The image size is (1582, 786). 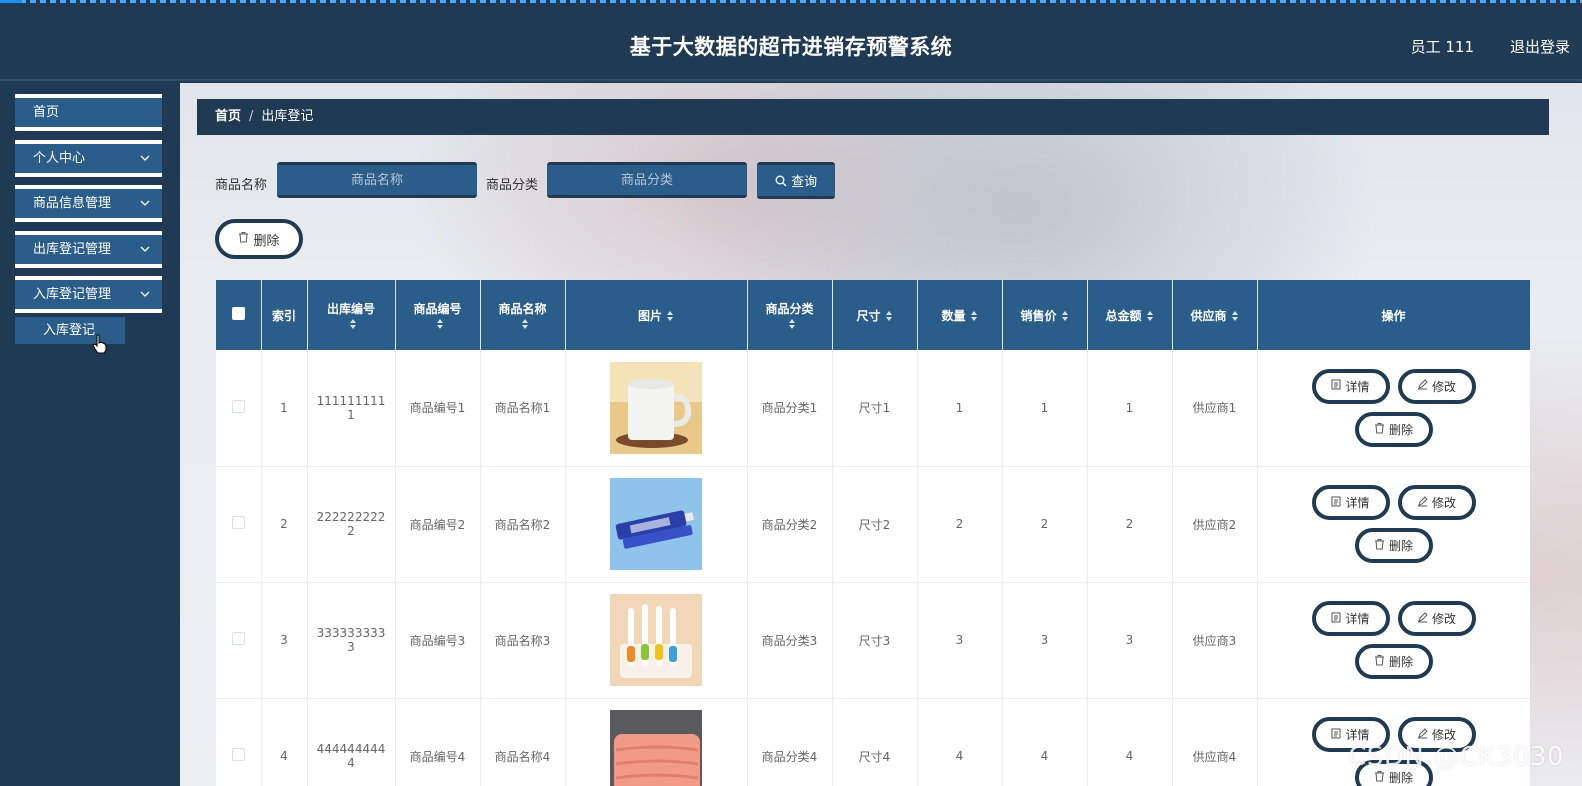 What do you see at coordinates (239, 315) in the screenshot?
I see `select-all-checkbox` at bounding box center [239, 315].